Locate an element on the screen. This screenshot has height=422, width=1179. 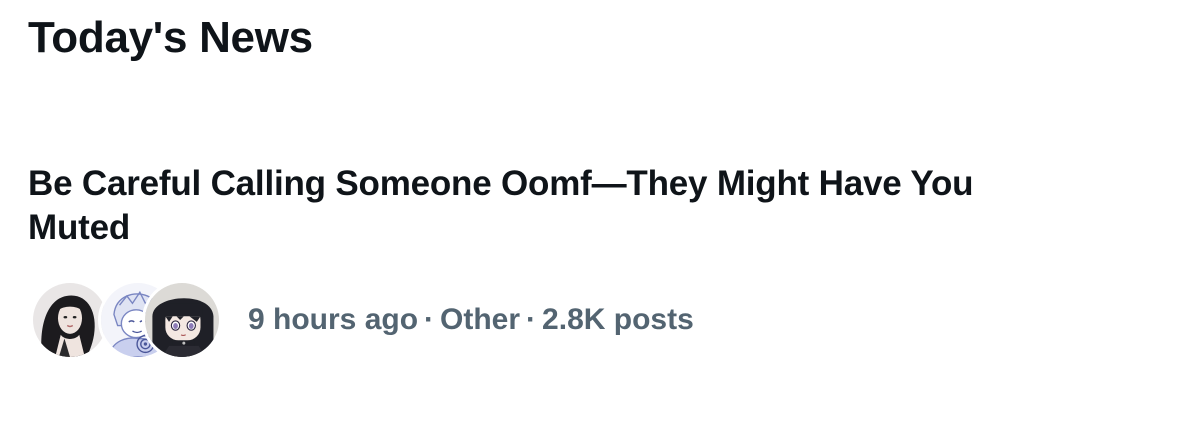
story-meta-row: 9 hours ago · Other · 2.8K posts is located at coordinates (362, 320).